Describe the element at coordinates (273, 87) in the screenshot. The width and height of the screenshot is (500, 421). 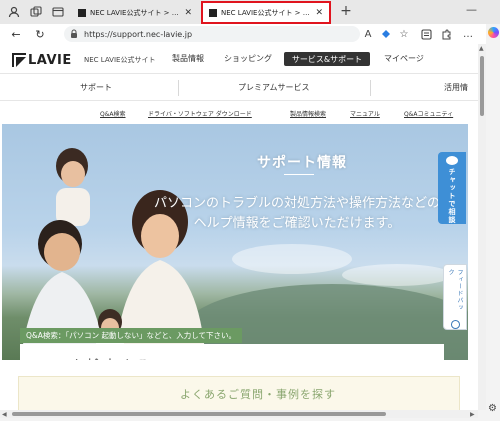
I see `subnav-premium-service: プレミアムサービス` at that location.